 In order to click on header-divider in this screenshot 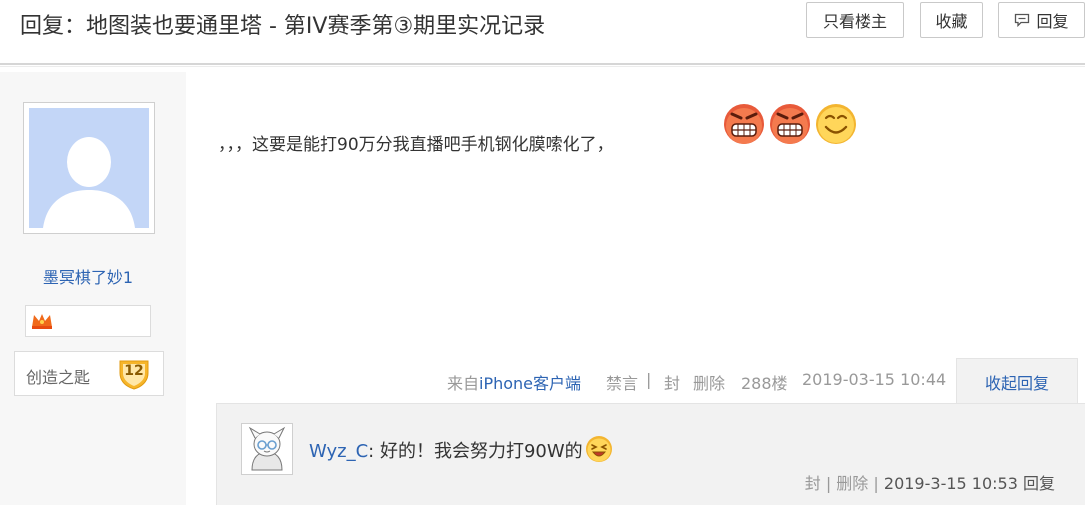, I will do `click(542, 64)`.